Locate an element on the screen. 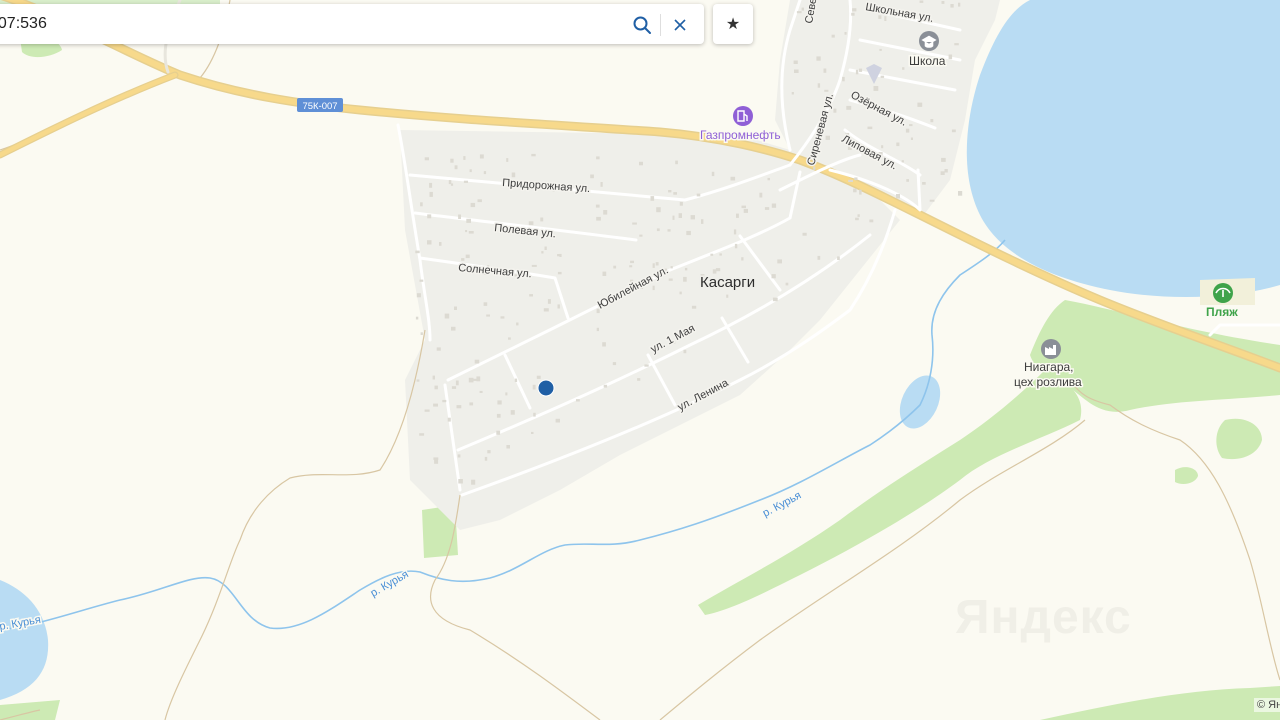 The image size is (1280, 720). search-button is located at coordinates (642, 25).